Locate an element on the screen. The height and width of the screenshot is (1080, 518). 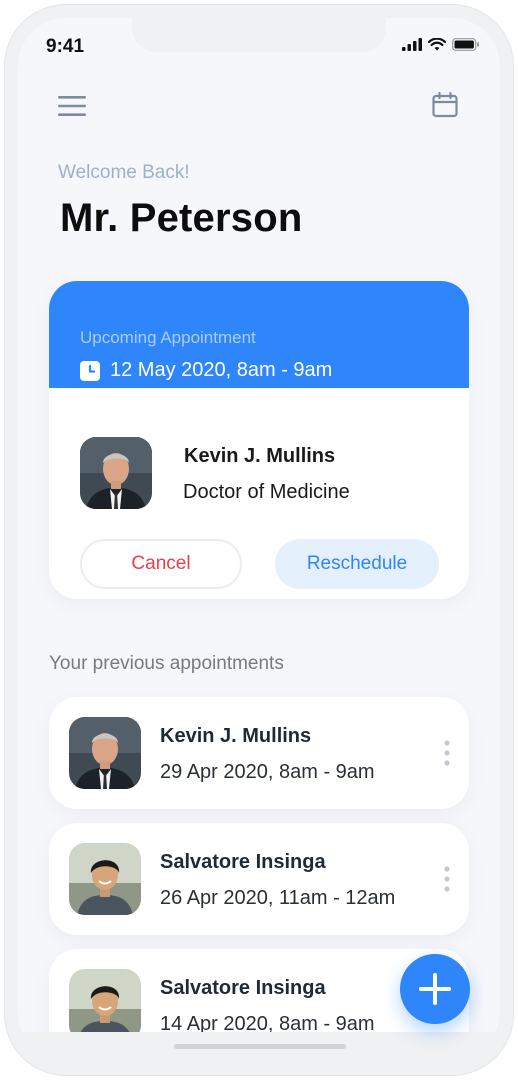
plus-icon is located at coordinates (435, 989).